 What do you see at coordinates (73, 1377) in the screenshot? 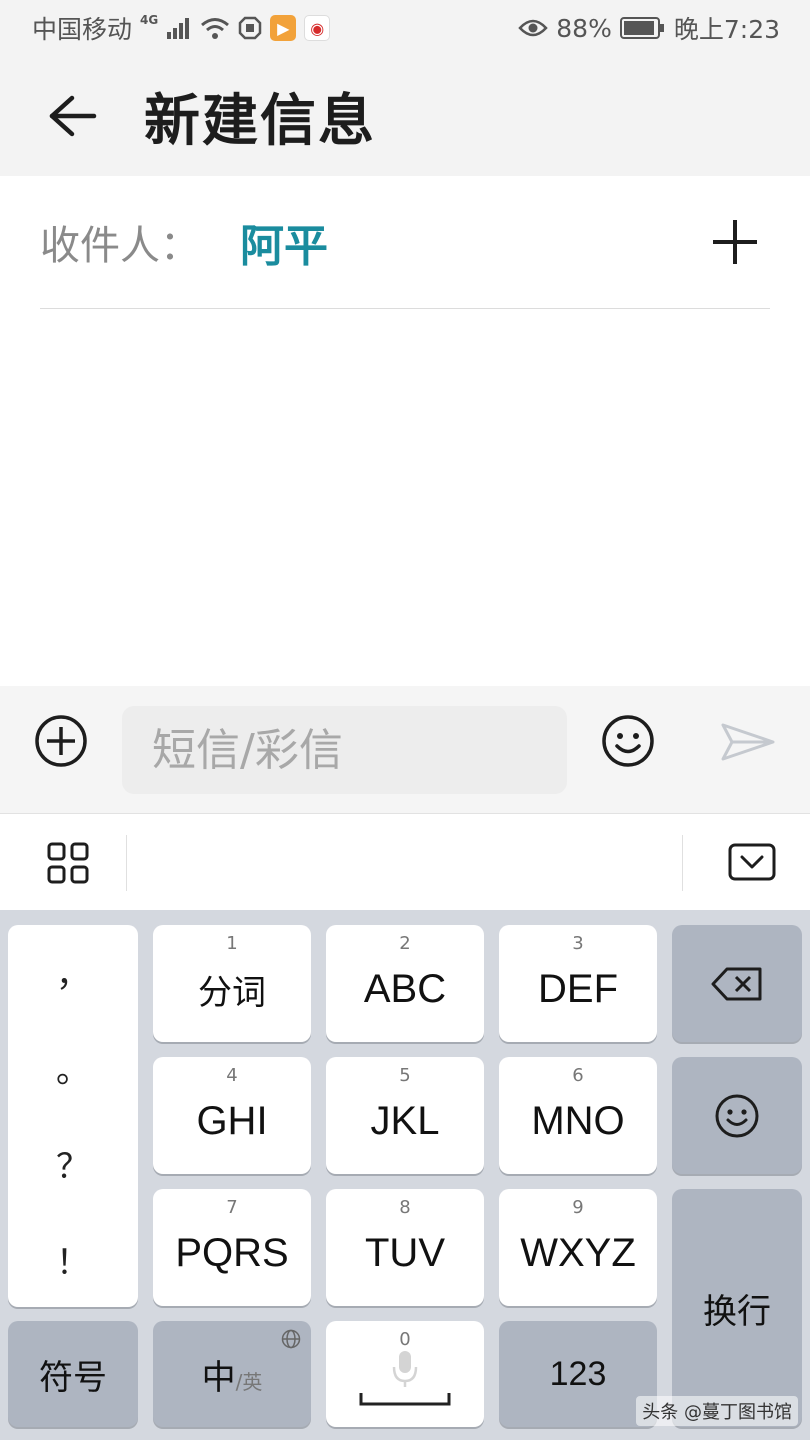
I see `symbols-label: 符号` at bounding box center [73, 1377].